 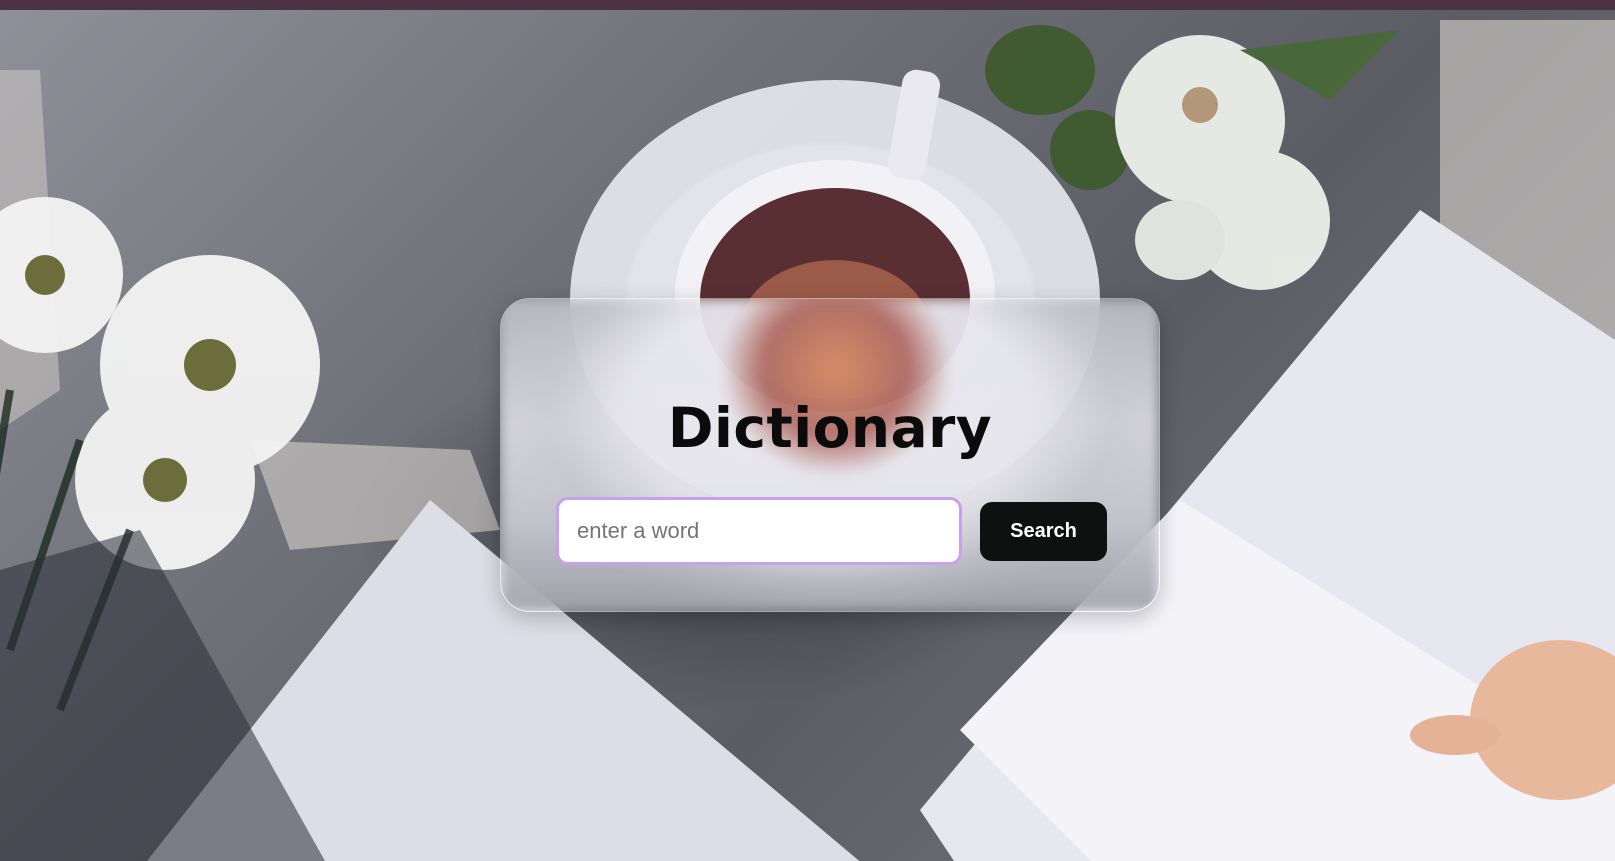 I want to click on top-bar, so click(x=807, y=5).